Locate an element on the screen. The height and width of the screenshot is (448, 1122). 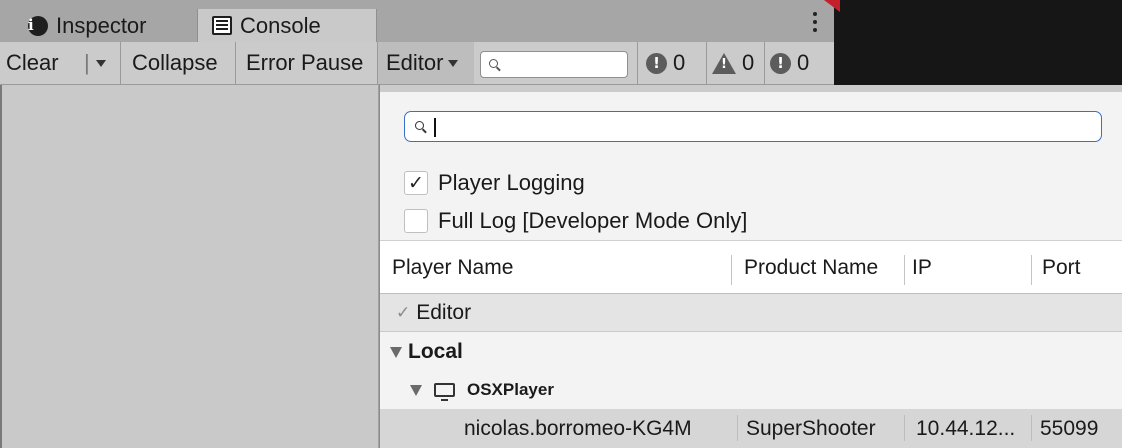
checkbox-empty is located at coordinates (416, 221).